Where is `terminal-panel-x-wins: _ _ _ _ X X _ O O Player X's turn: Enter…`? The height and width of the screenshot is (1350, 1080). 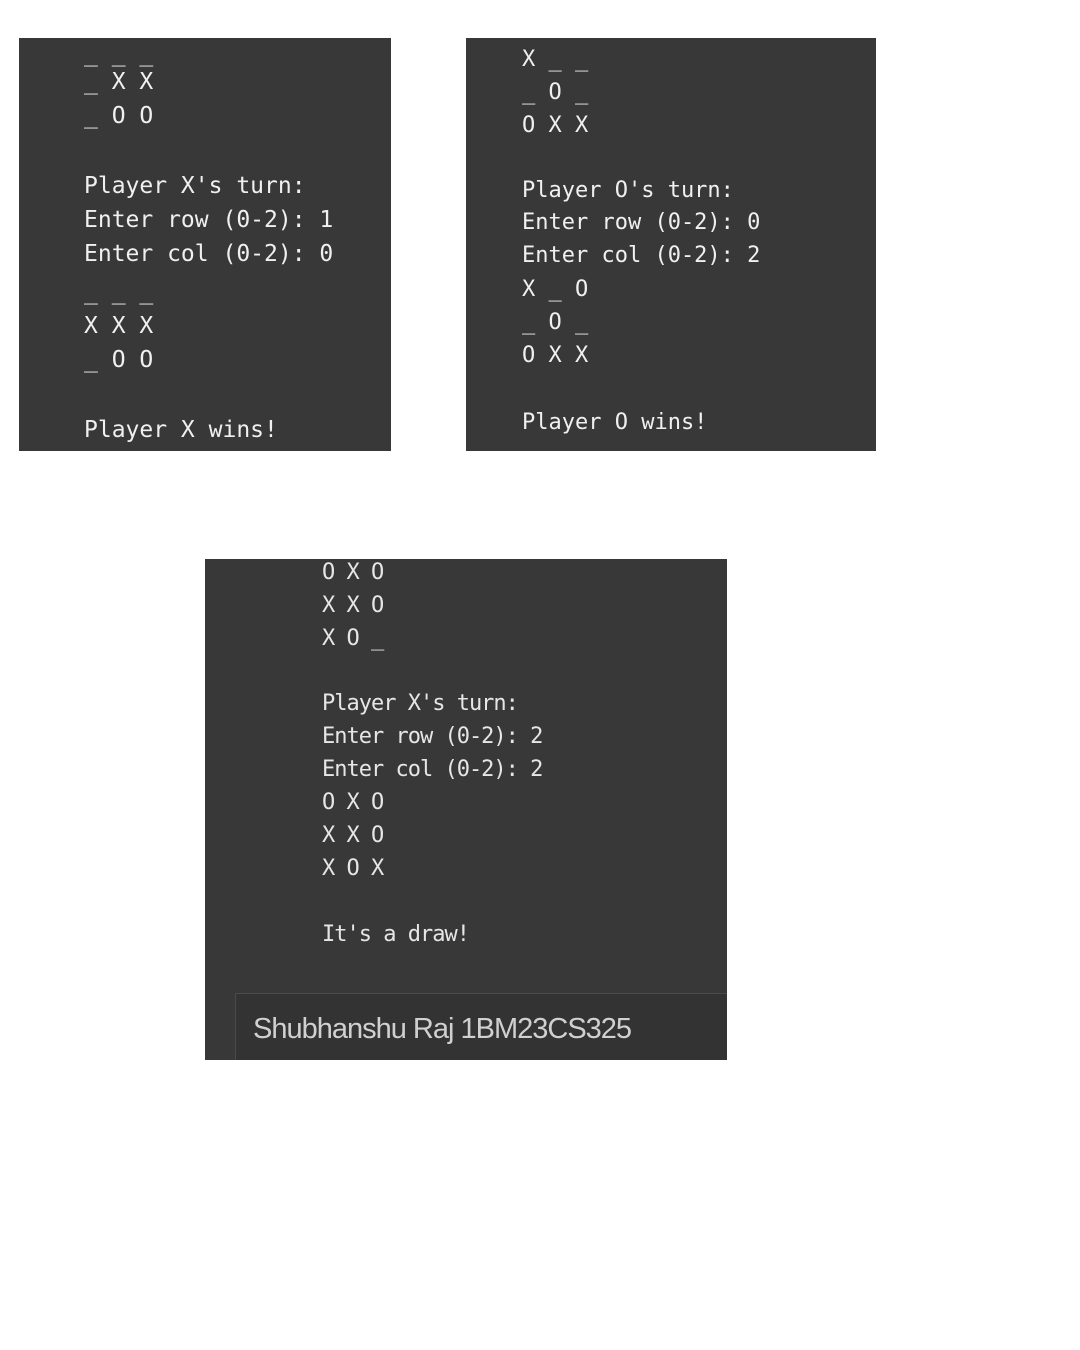
terminal-panel-x-wins: _ _ _ _ X X _ O O Player X's turn: Enter… is located at coordinates (205, 244).